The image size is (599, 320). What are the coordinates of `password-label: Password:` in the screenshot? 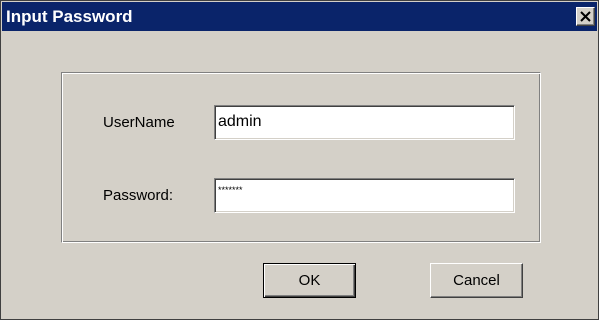 It's located at (138, 195).